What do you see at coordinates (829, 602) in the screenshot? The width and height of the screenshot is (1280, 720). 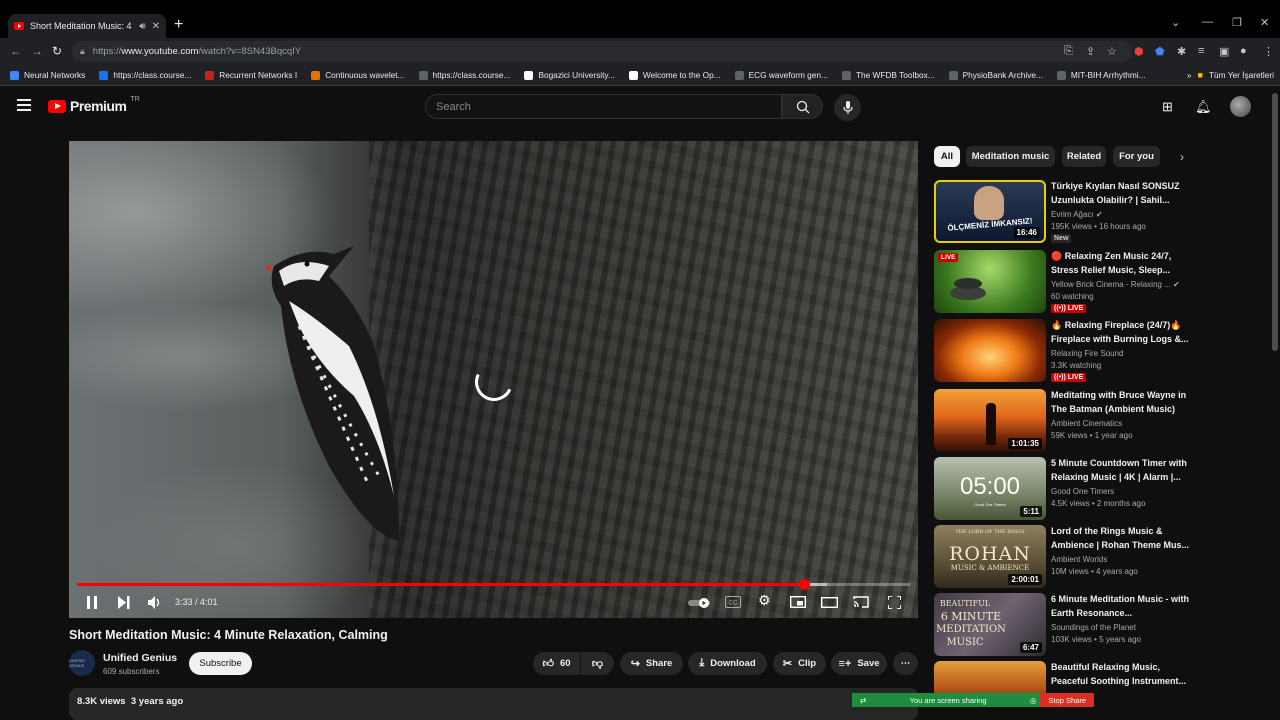 I see `theater-mode-icon` at bounding box center [829, 602].